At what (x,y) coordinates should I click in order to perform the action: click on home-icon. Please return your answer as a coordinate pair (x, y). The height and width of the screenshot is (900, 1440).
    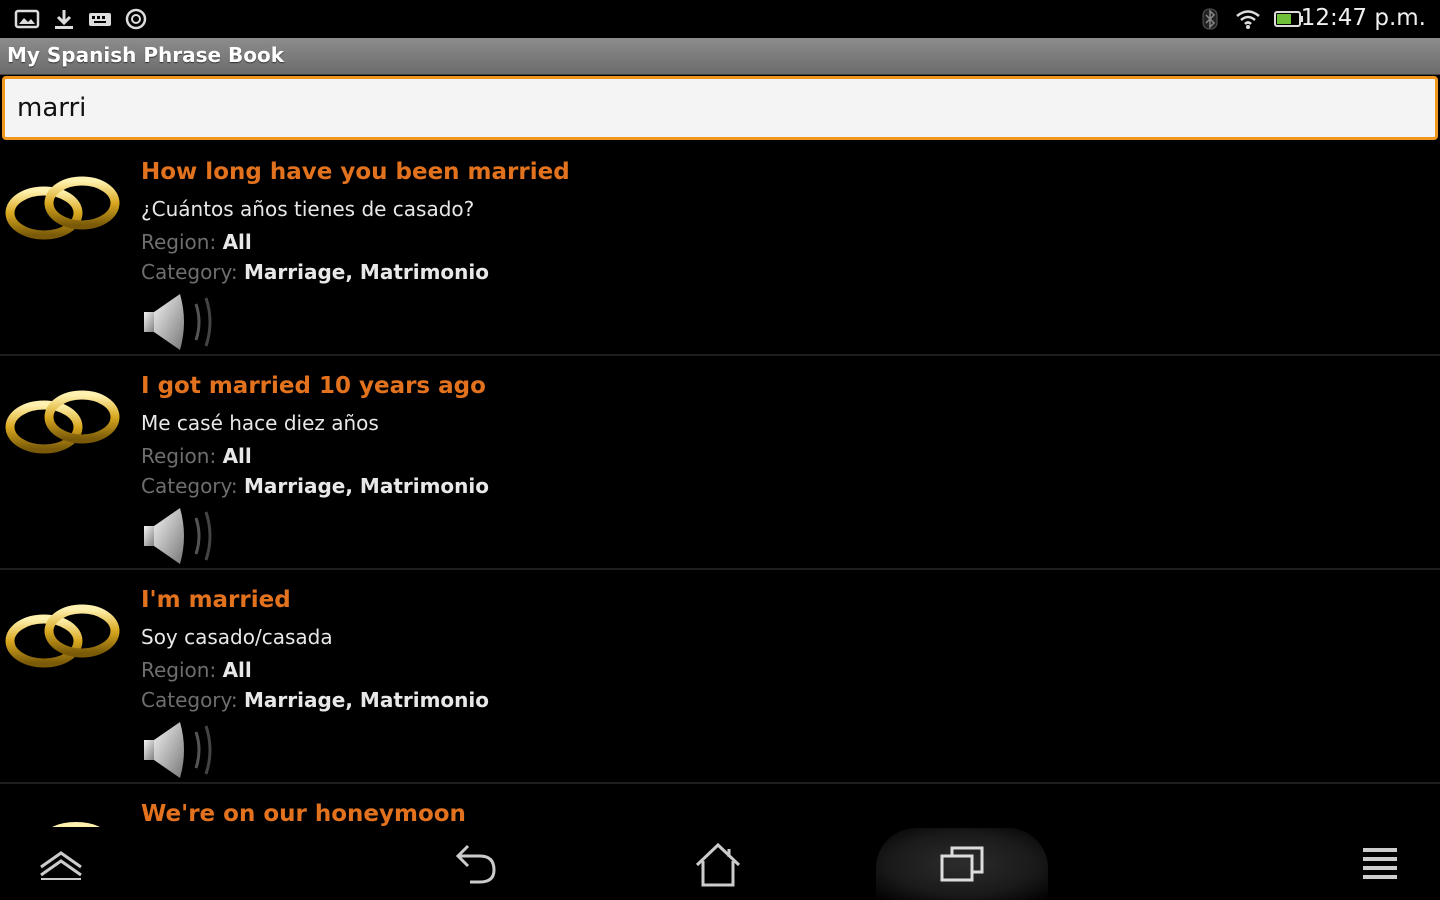
    Looking at the image, I should click on (718, 864).